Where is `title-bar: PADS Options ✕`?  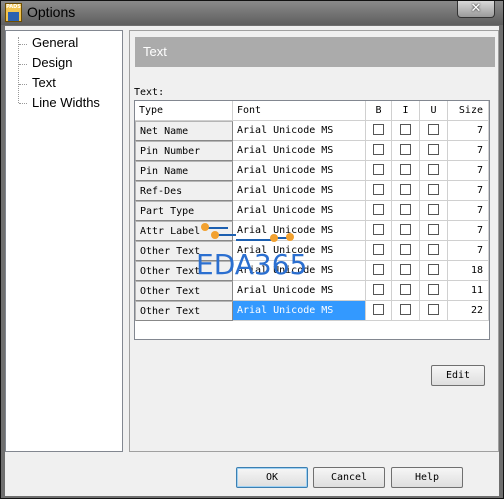 title-bar: PADS Options ✕ is located at coordinates (252, 13).